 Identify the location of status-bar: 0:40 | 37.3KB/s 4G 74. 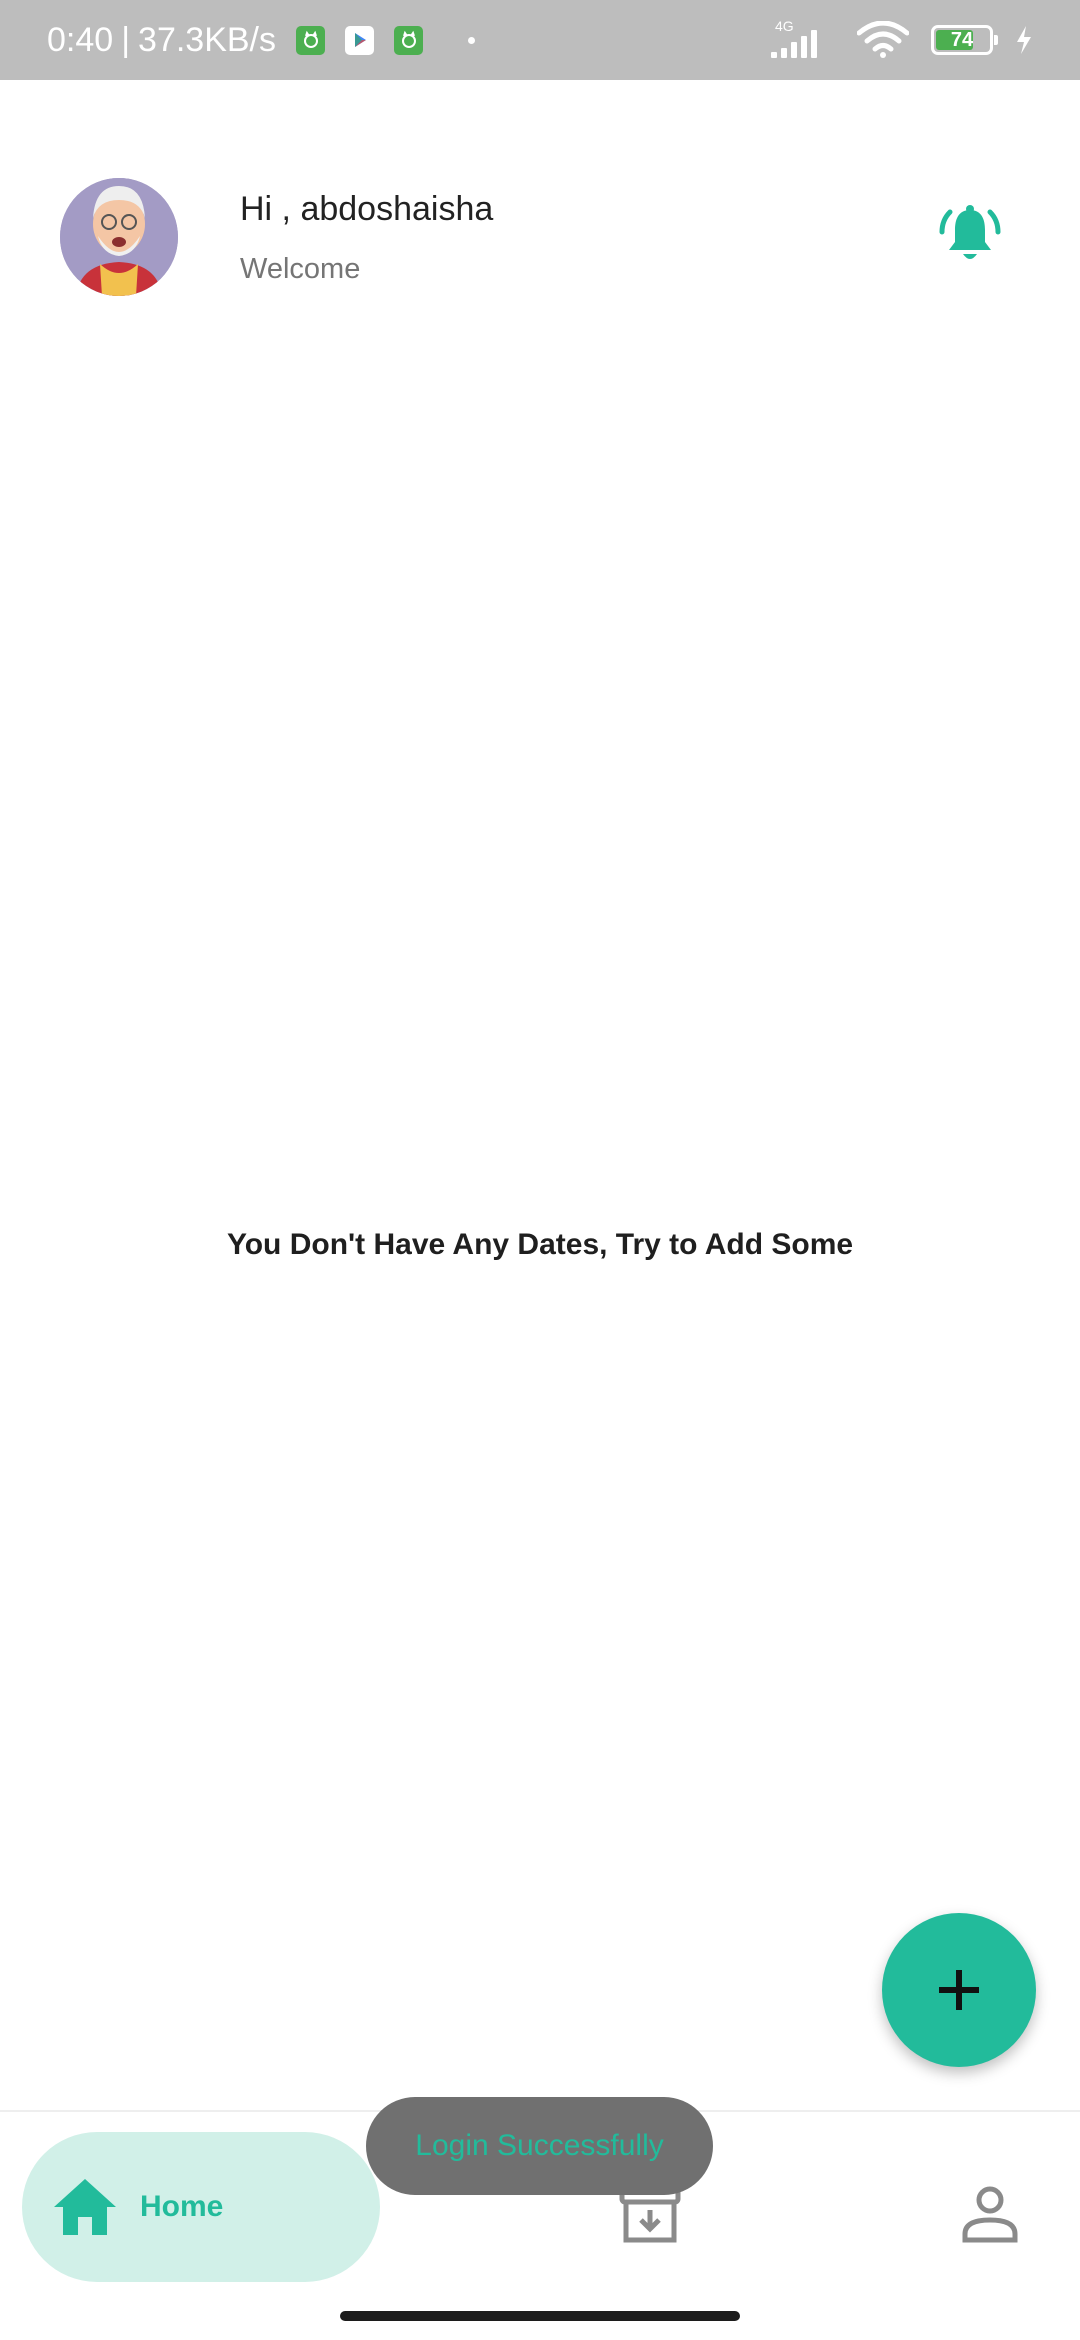
(540, 40).